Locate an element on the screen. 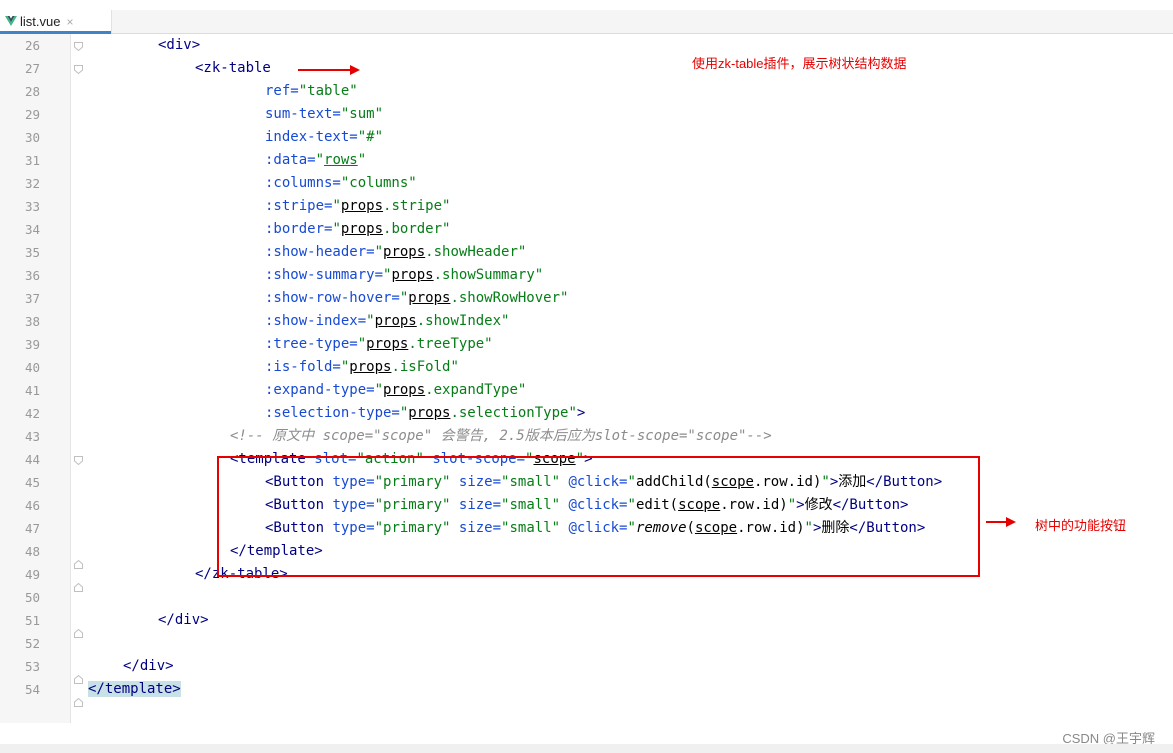 The image size is (1173, 753). code-line: 34:border="props.border" is located at coordinates (586, 229).